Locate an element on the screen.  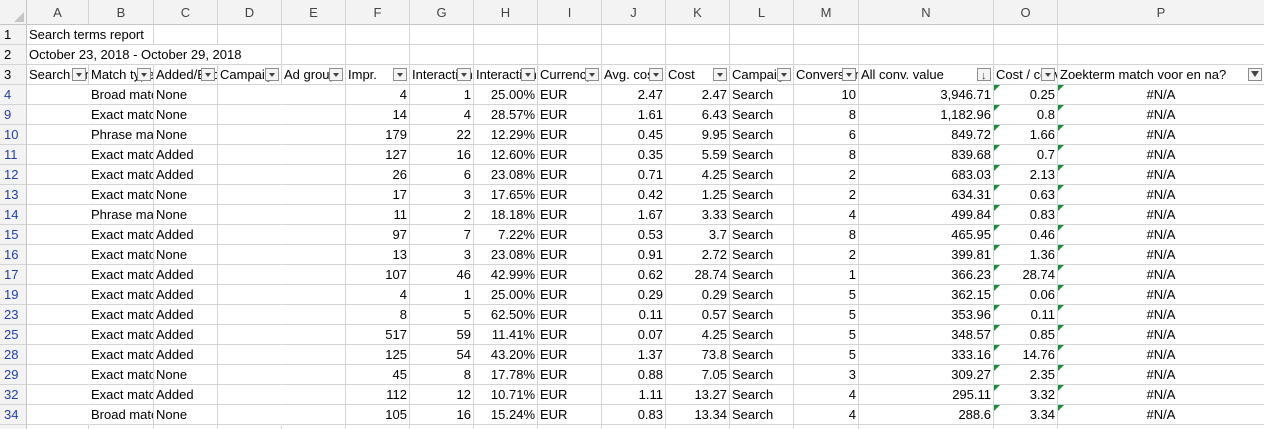
table-header-a: Search terms is located at coordinates (58, 75).